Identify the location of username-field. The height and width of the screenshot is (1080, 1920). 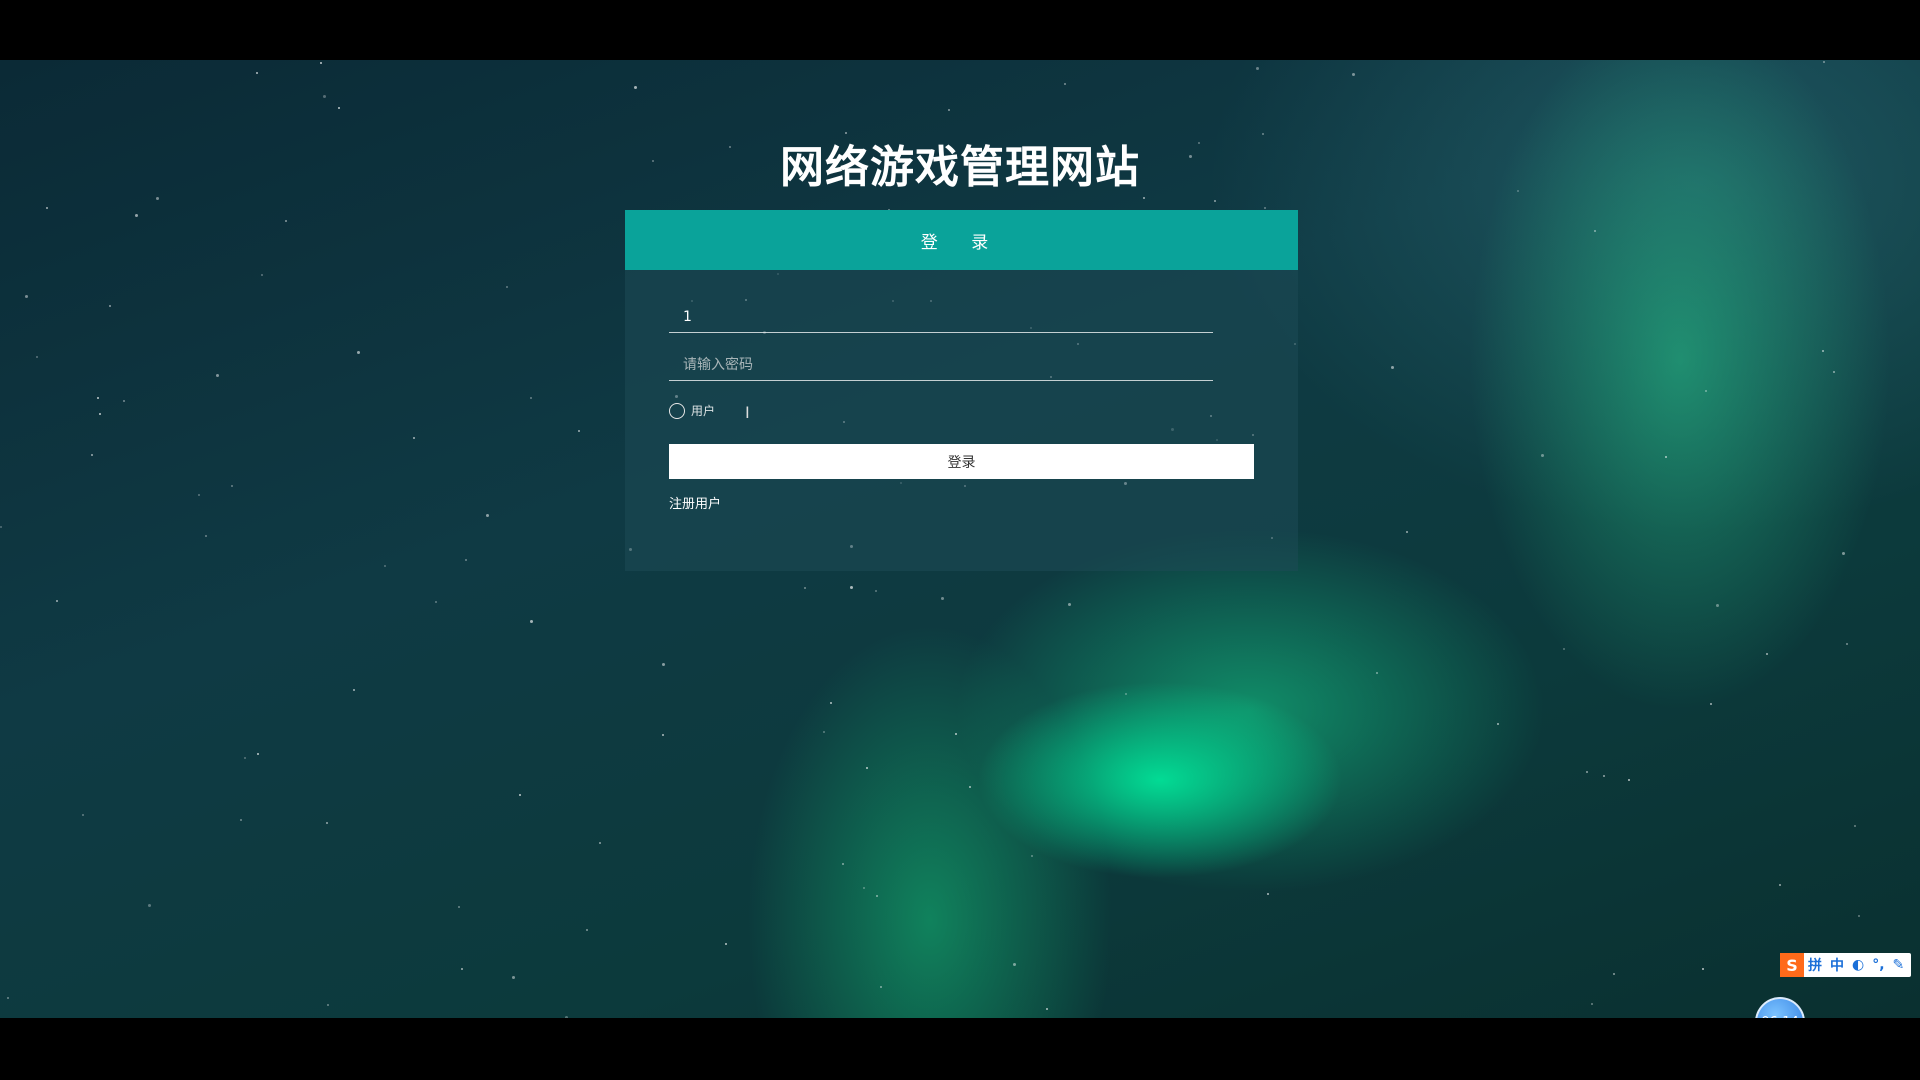
(941, 317).